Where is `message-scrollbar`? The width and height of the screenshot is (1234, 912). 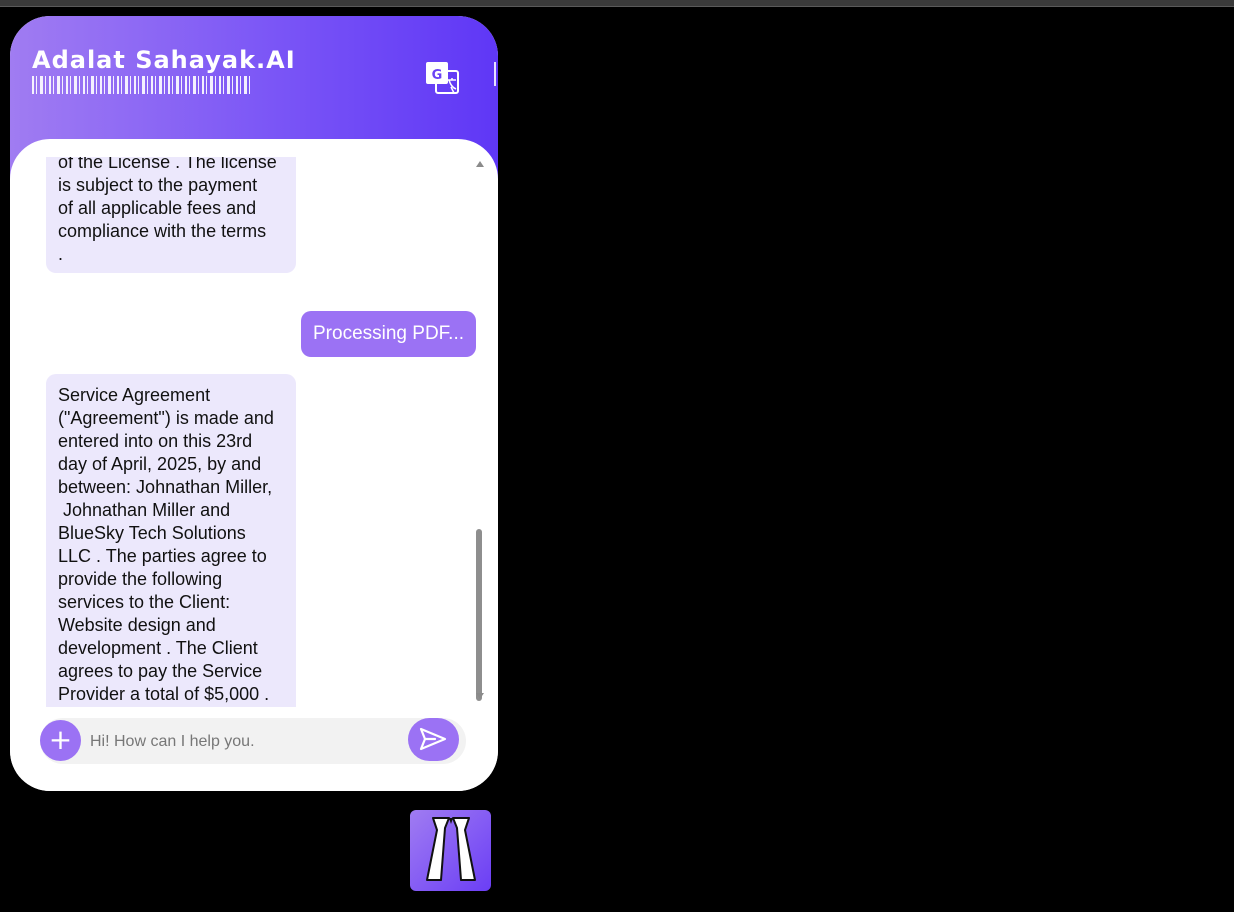 message-scrollbar is located at coordinates (480, 429).